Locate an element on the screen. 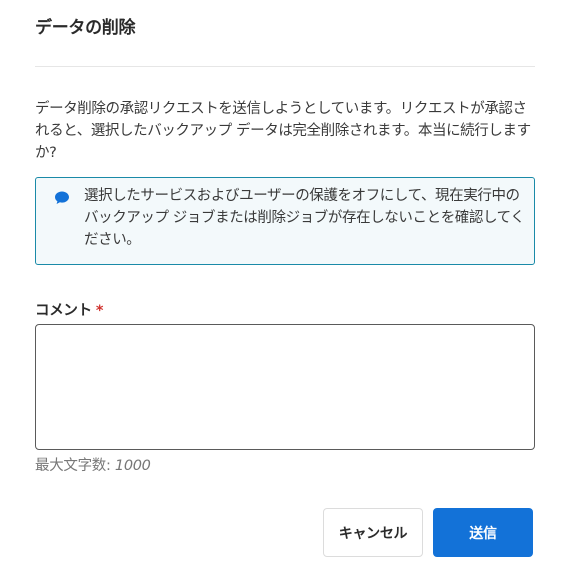 This screenshot has width=569, height=583. title-divider is located at coordinates (285, 66).